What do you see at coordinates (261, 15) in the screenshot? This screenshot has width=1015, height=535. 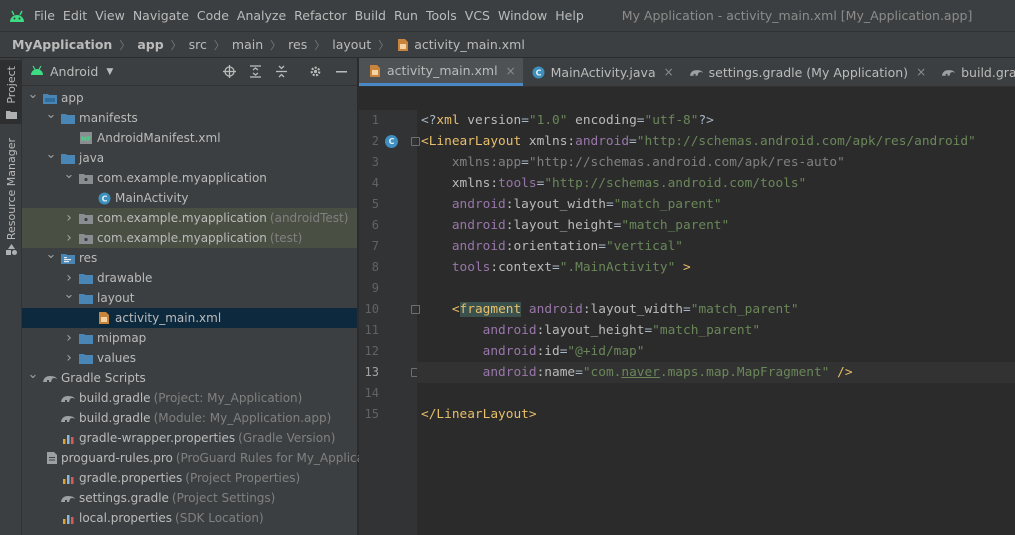 I see `menu-item-analyze: Analyze` at bounding box center [261, 15].